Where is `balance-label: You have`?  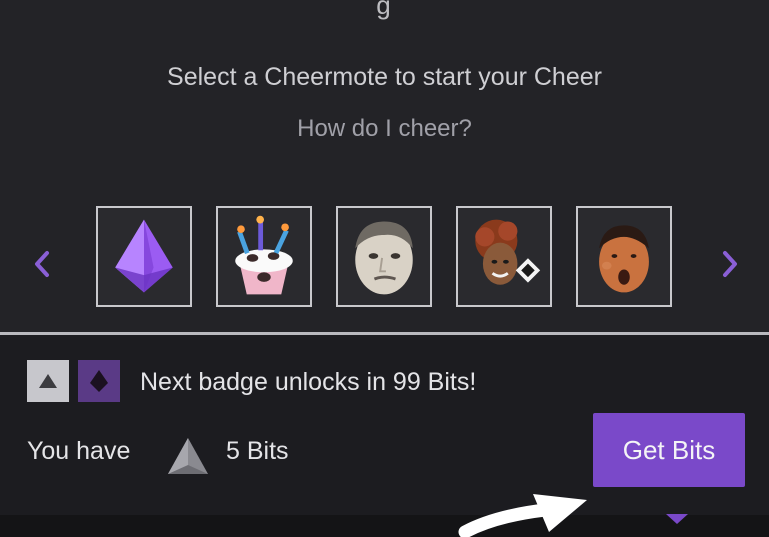 balance-label: You have is located at coordinates (79, 451).